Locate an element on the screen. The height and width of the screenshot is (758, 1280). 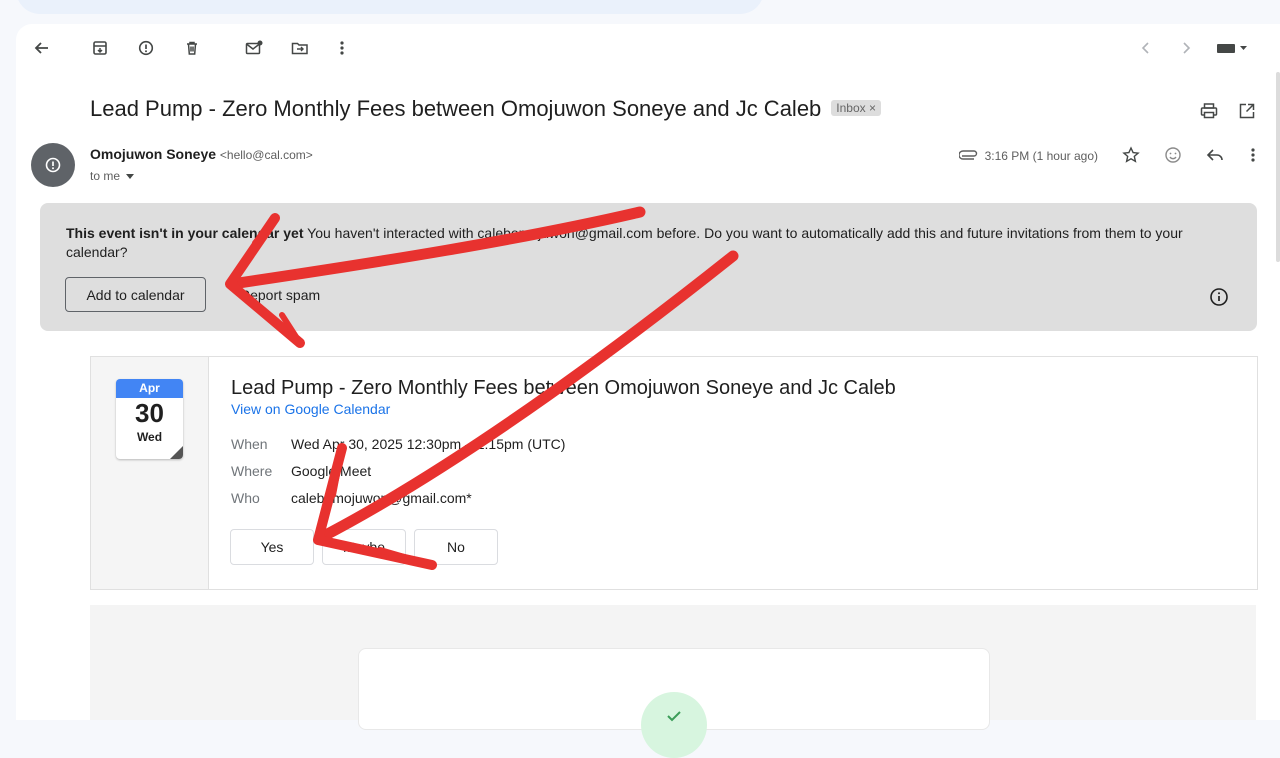
trash-icon is located at coordinates (192, 48).